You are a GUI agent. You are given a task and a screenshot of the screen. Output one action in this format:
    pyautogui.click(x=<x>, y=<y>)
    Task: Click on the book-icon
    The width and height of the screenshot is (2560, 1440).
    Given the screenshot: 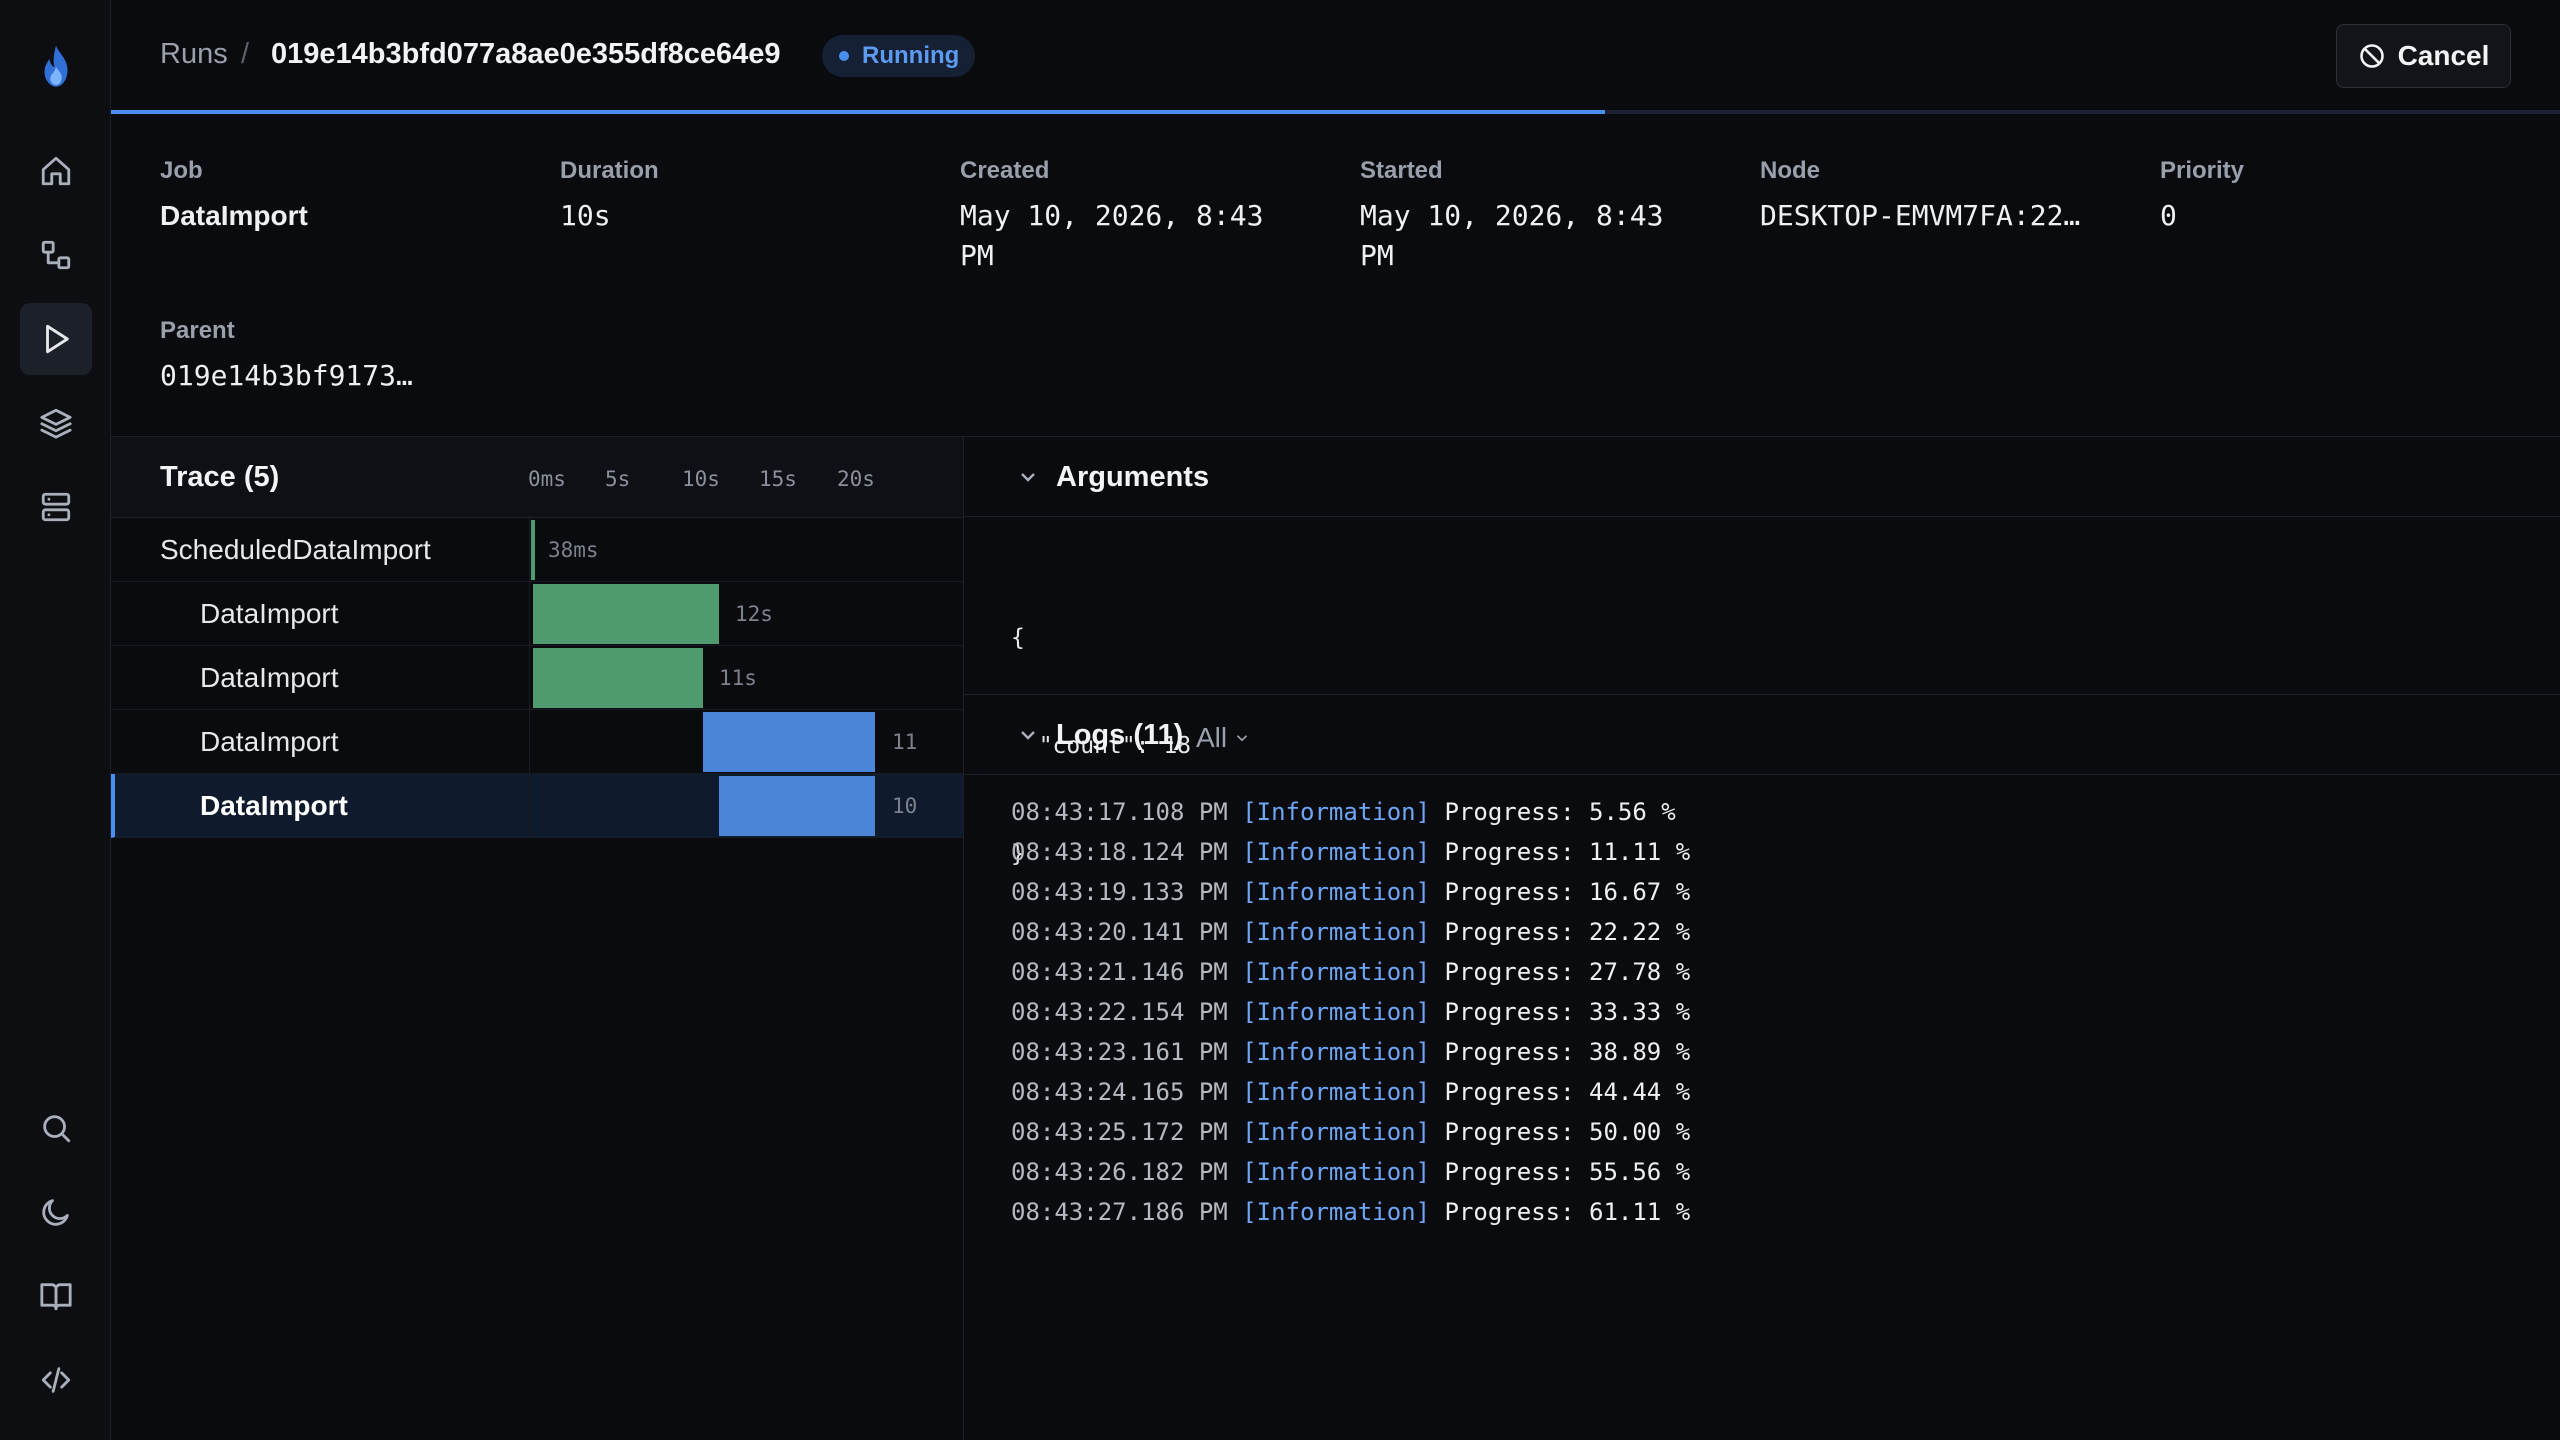 What is the action you would take?
    pyautogui.click(x=56, y=1297)
    